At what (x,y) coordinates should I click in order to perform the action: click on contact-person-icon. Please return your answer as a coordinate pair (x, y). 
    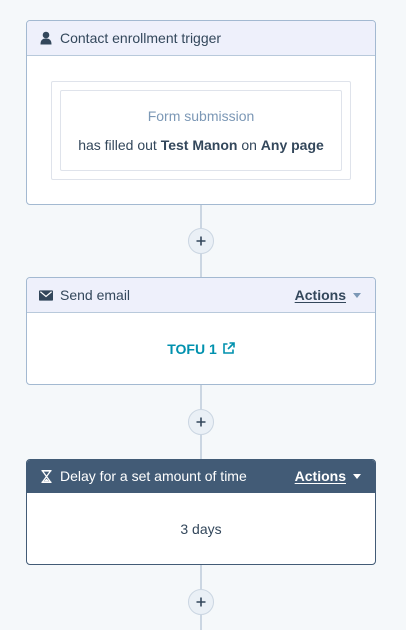
    Looking at the image, I should click on (46, 38).